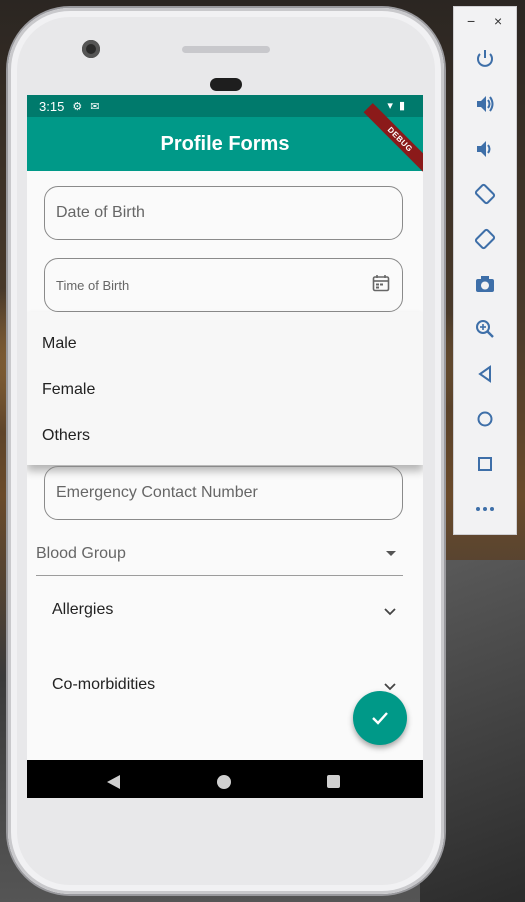 Image resolution: width=525 pixels, height=902 pixels. What do you see at coordinates (226, 84) in the screenshot?
I see `proximity-sensor` at bounding box center [226, 84].